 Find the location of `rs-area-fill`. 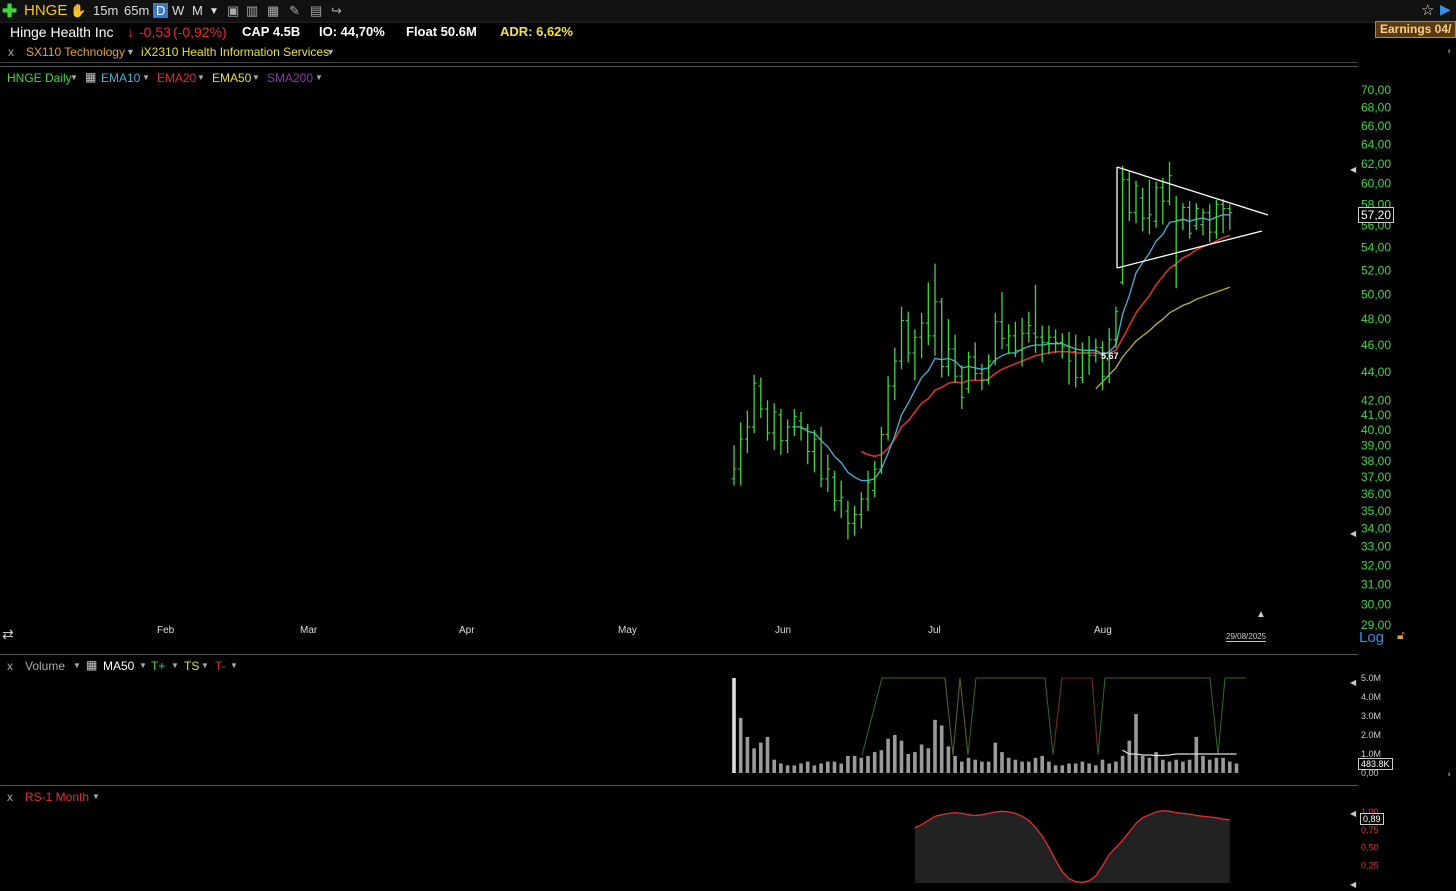

rs-area-fill is located at coordinates (1072, 846).